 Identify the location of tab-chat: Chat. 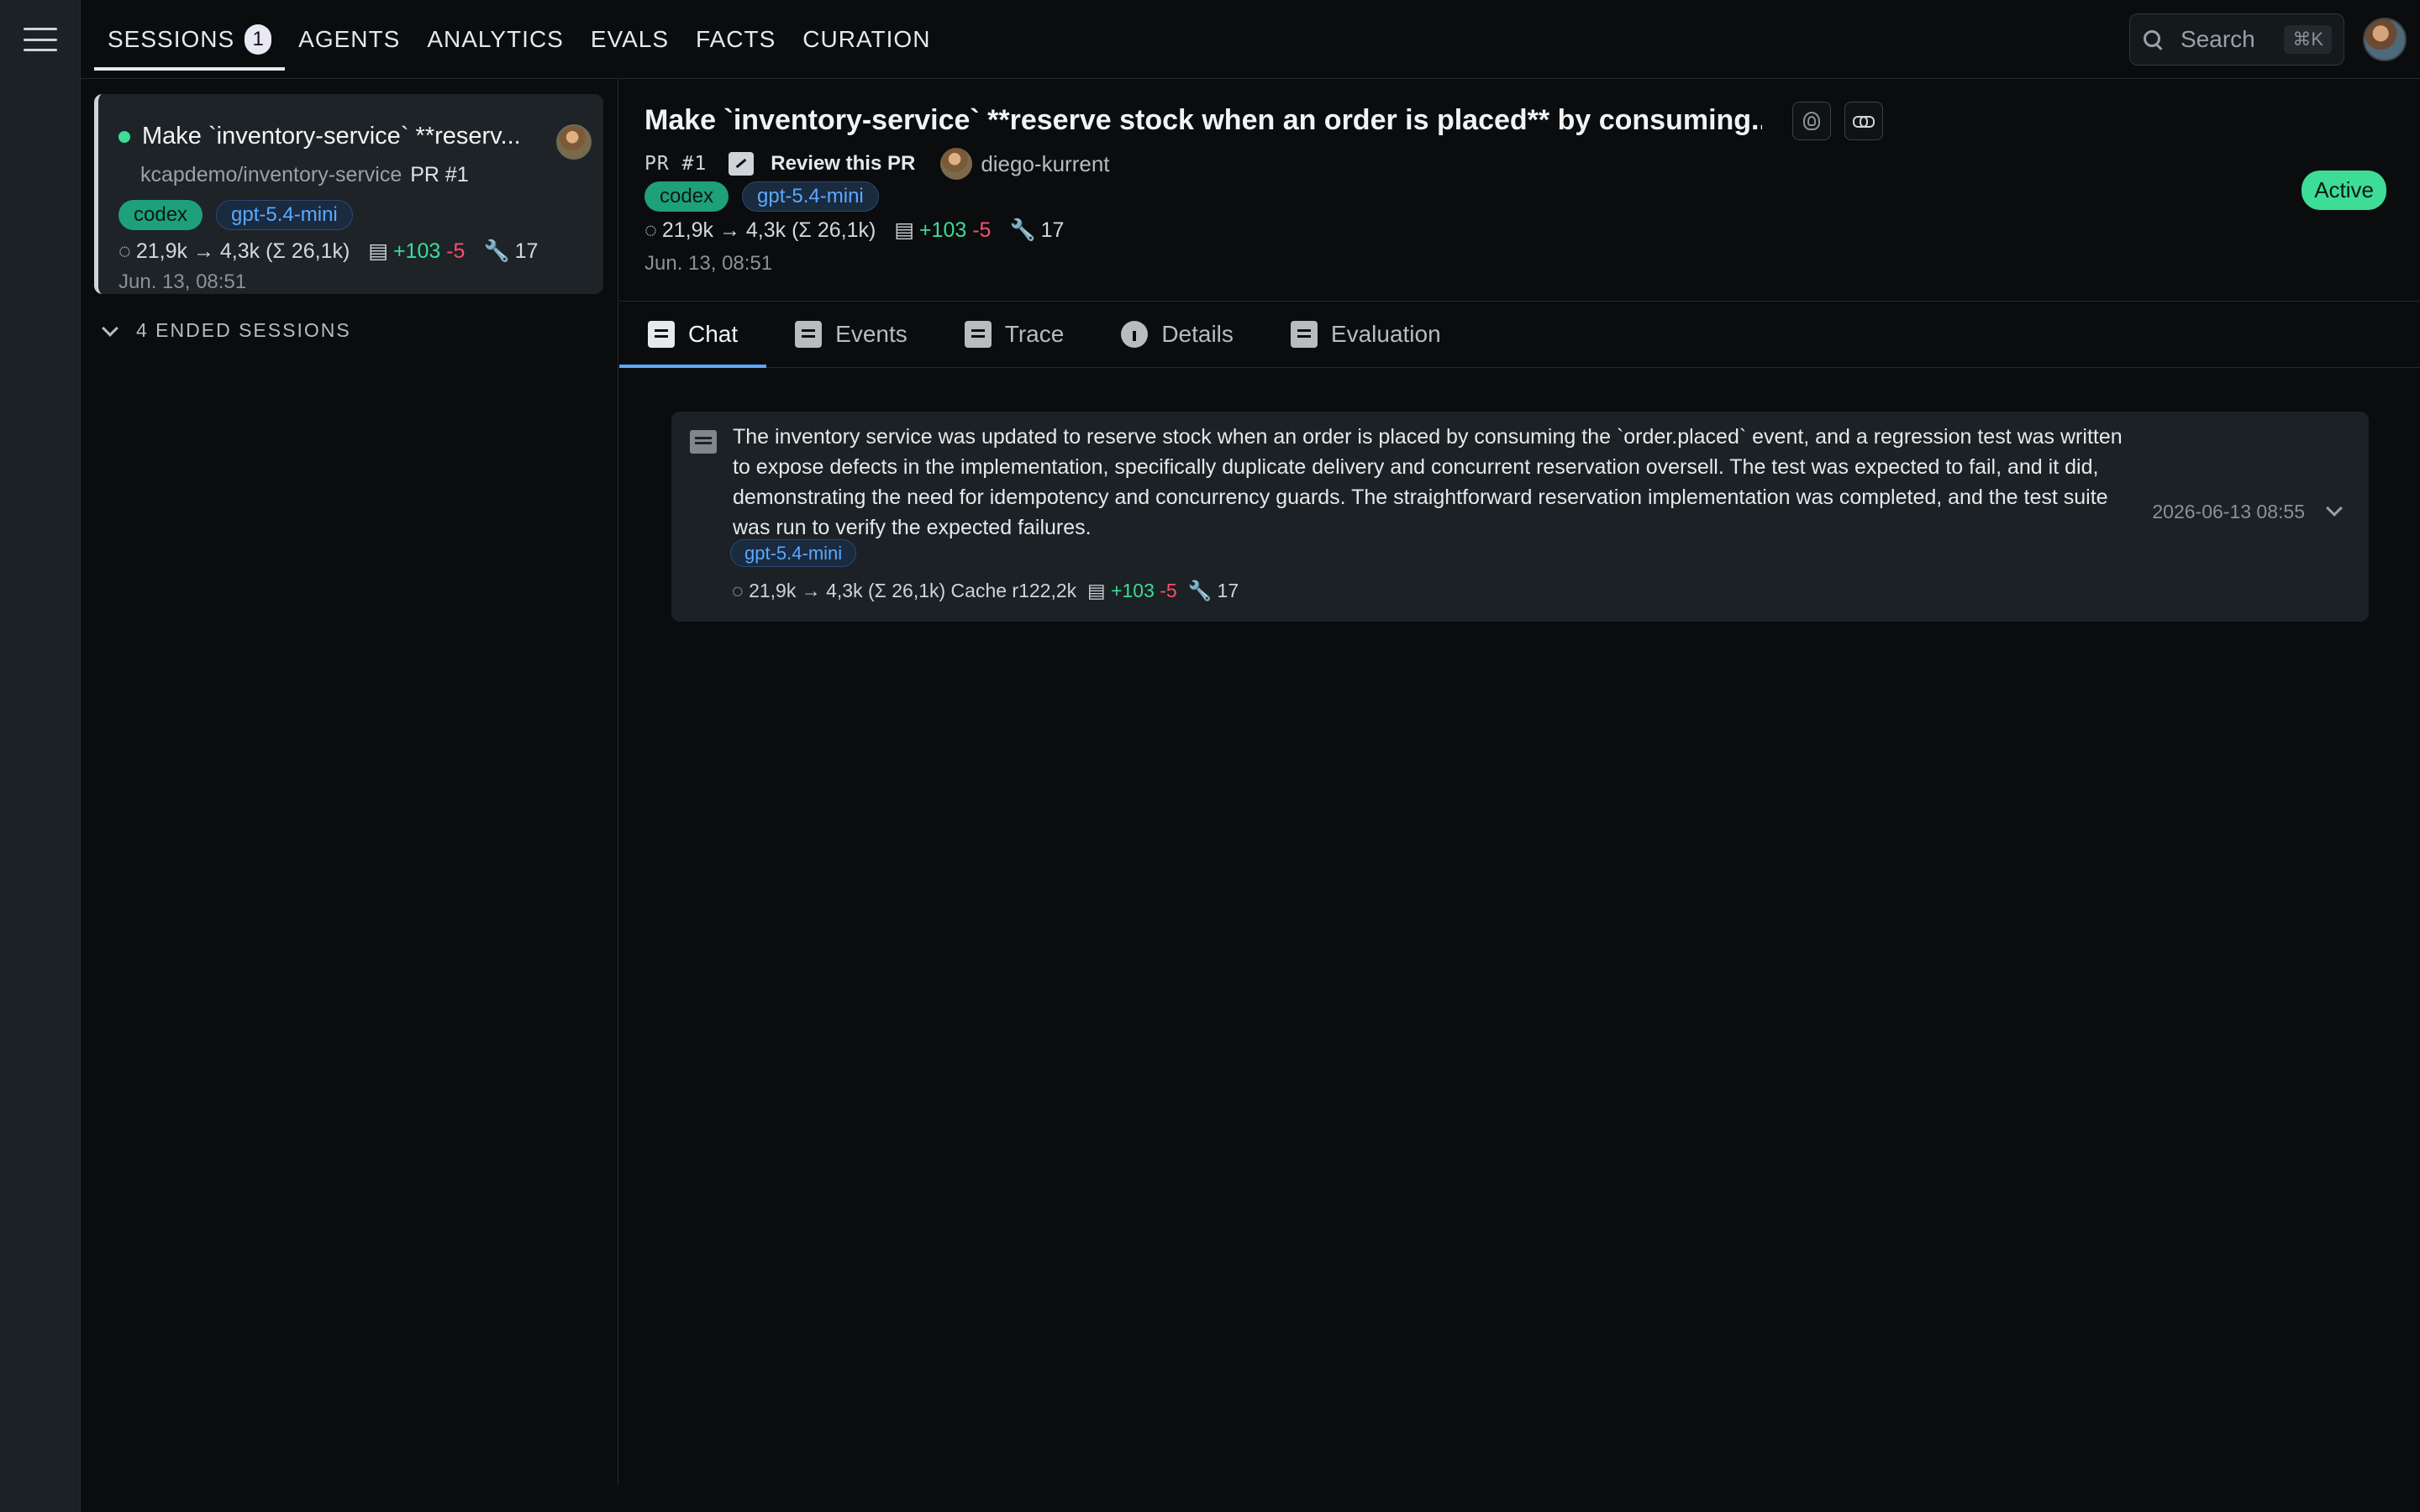
(693, 335).